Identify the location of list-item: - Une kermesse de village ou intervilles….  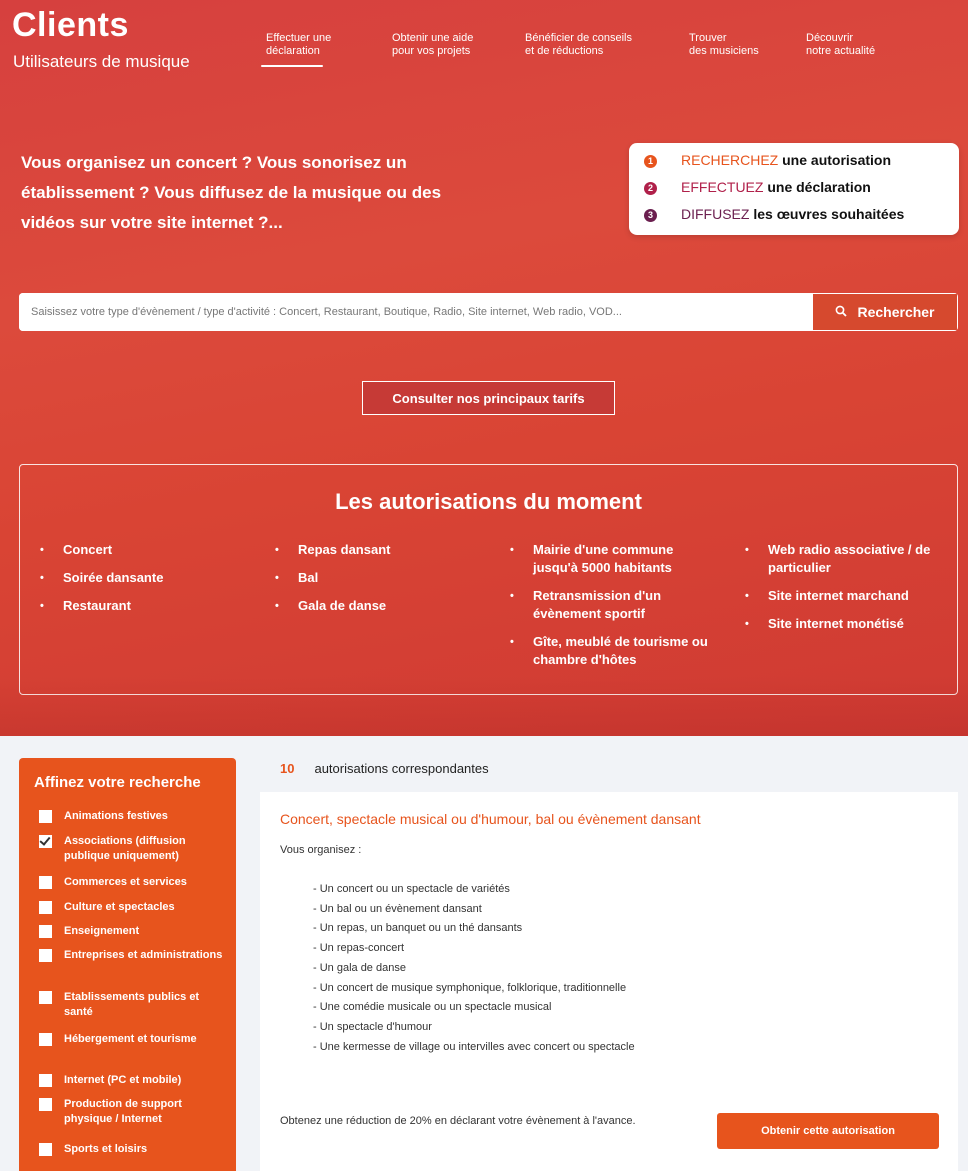
(474, 1046).